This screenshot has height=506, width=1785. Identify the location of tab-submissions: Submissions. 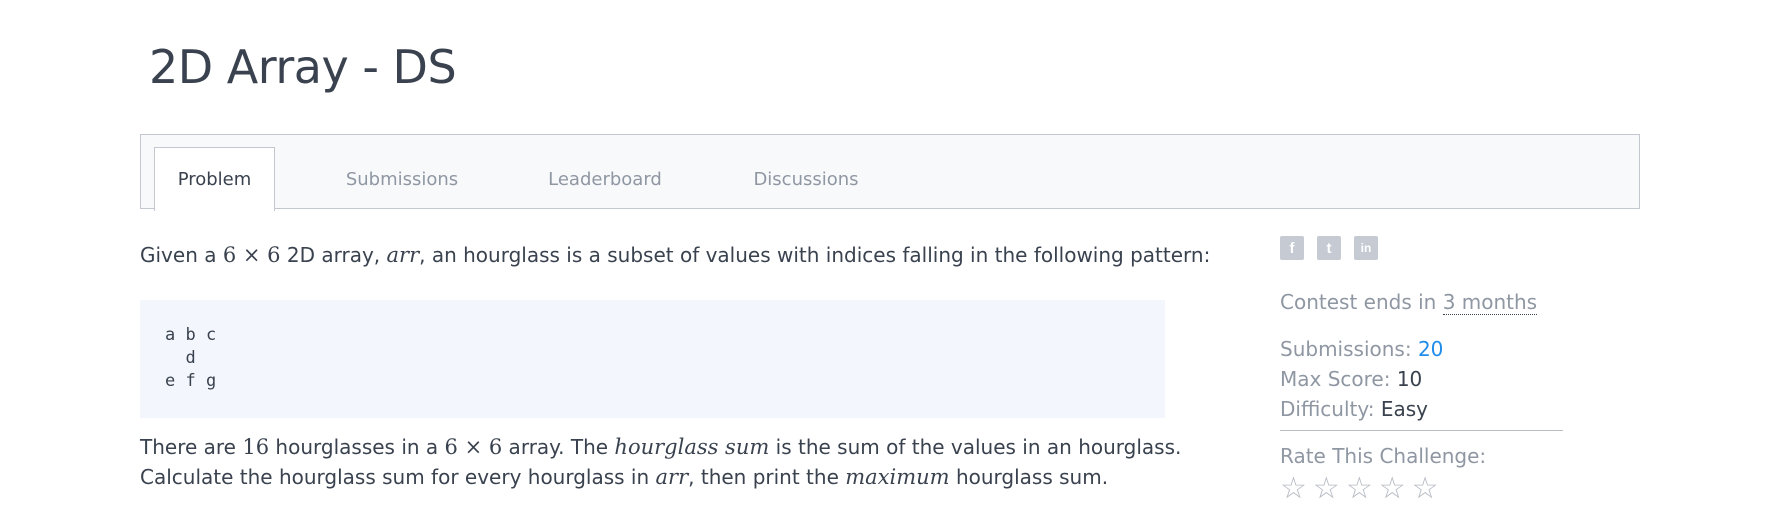
(402, 179).